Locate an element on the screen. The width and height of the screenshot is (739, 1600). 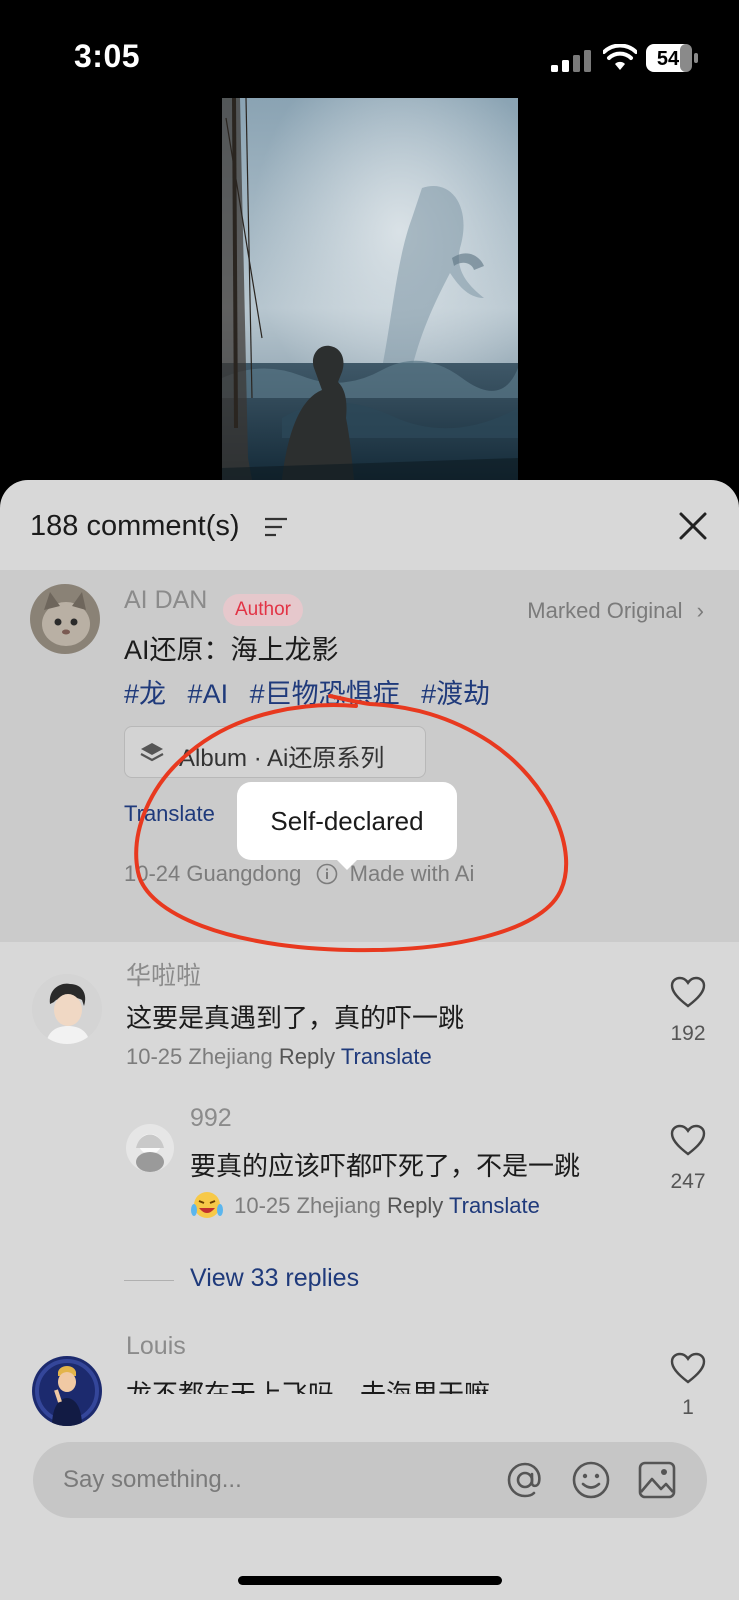
view-replies-button: View 33 replies is located at coordinates (274, 1278).